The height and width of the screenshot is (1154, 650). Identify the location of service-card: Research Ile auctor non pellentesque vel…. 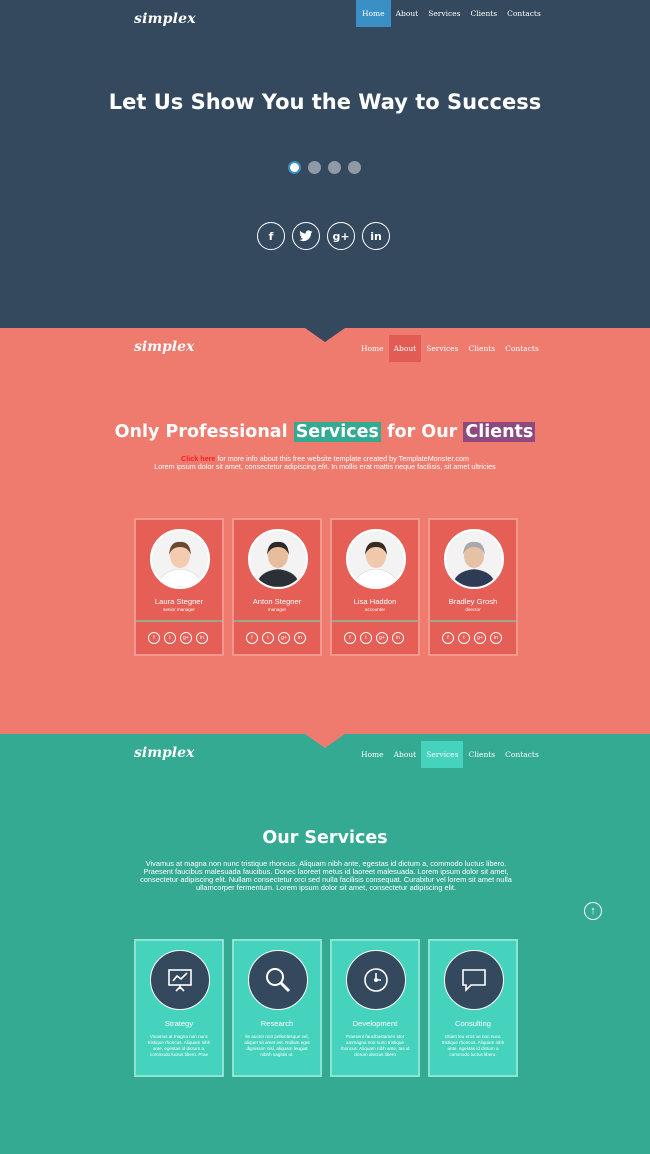
(277, 1008).